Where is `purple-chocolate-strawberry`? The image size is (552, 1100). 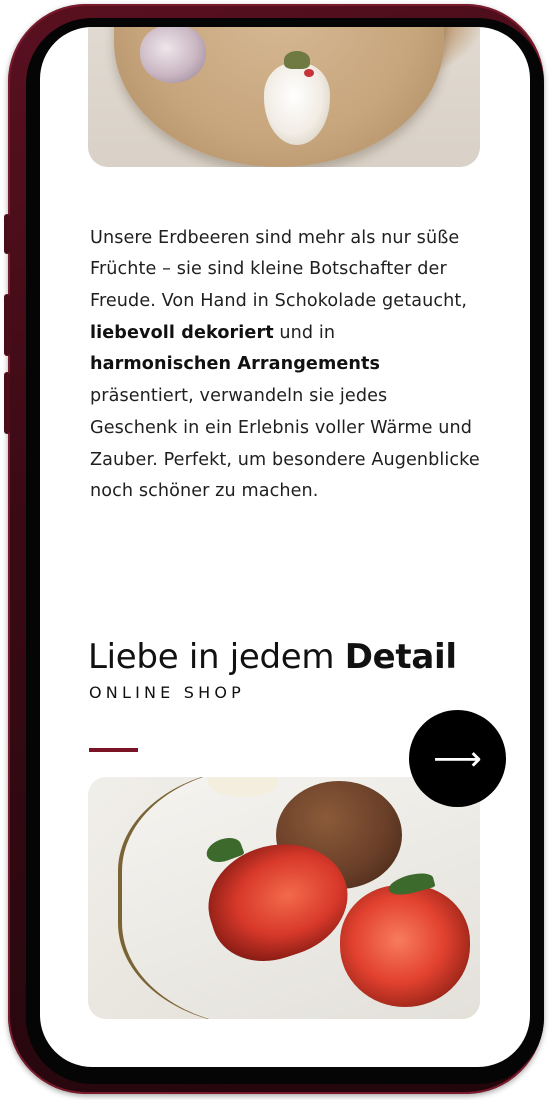
purple-chocolate-strawberry is located at coordinates (173, 55).